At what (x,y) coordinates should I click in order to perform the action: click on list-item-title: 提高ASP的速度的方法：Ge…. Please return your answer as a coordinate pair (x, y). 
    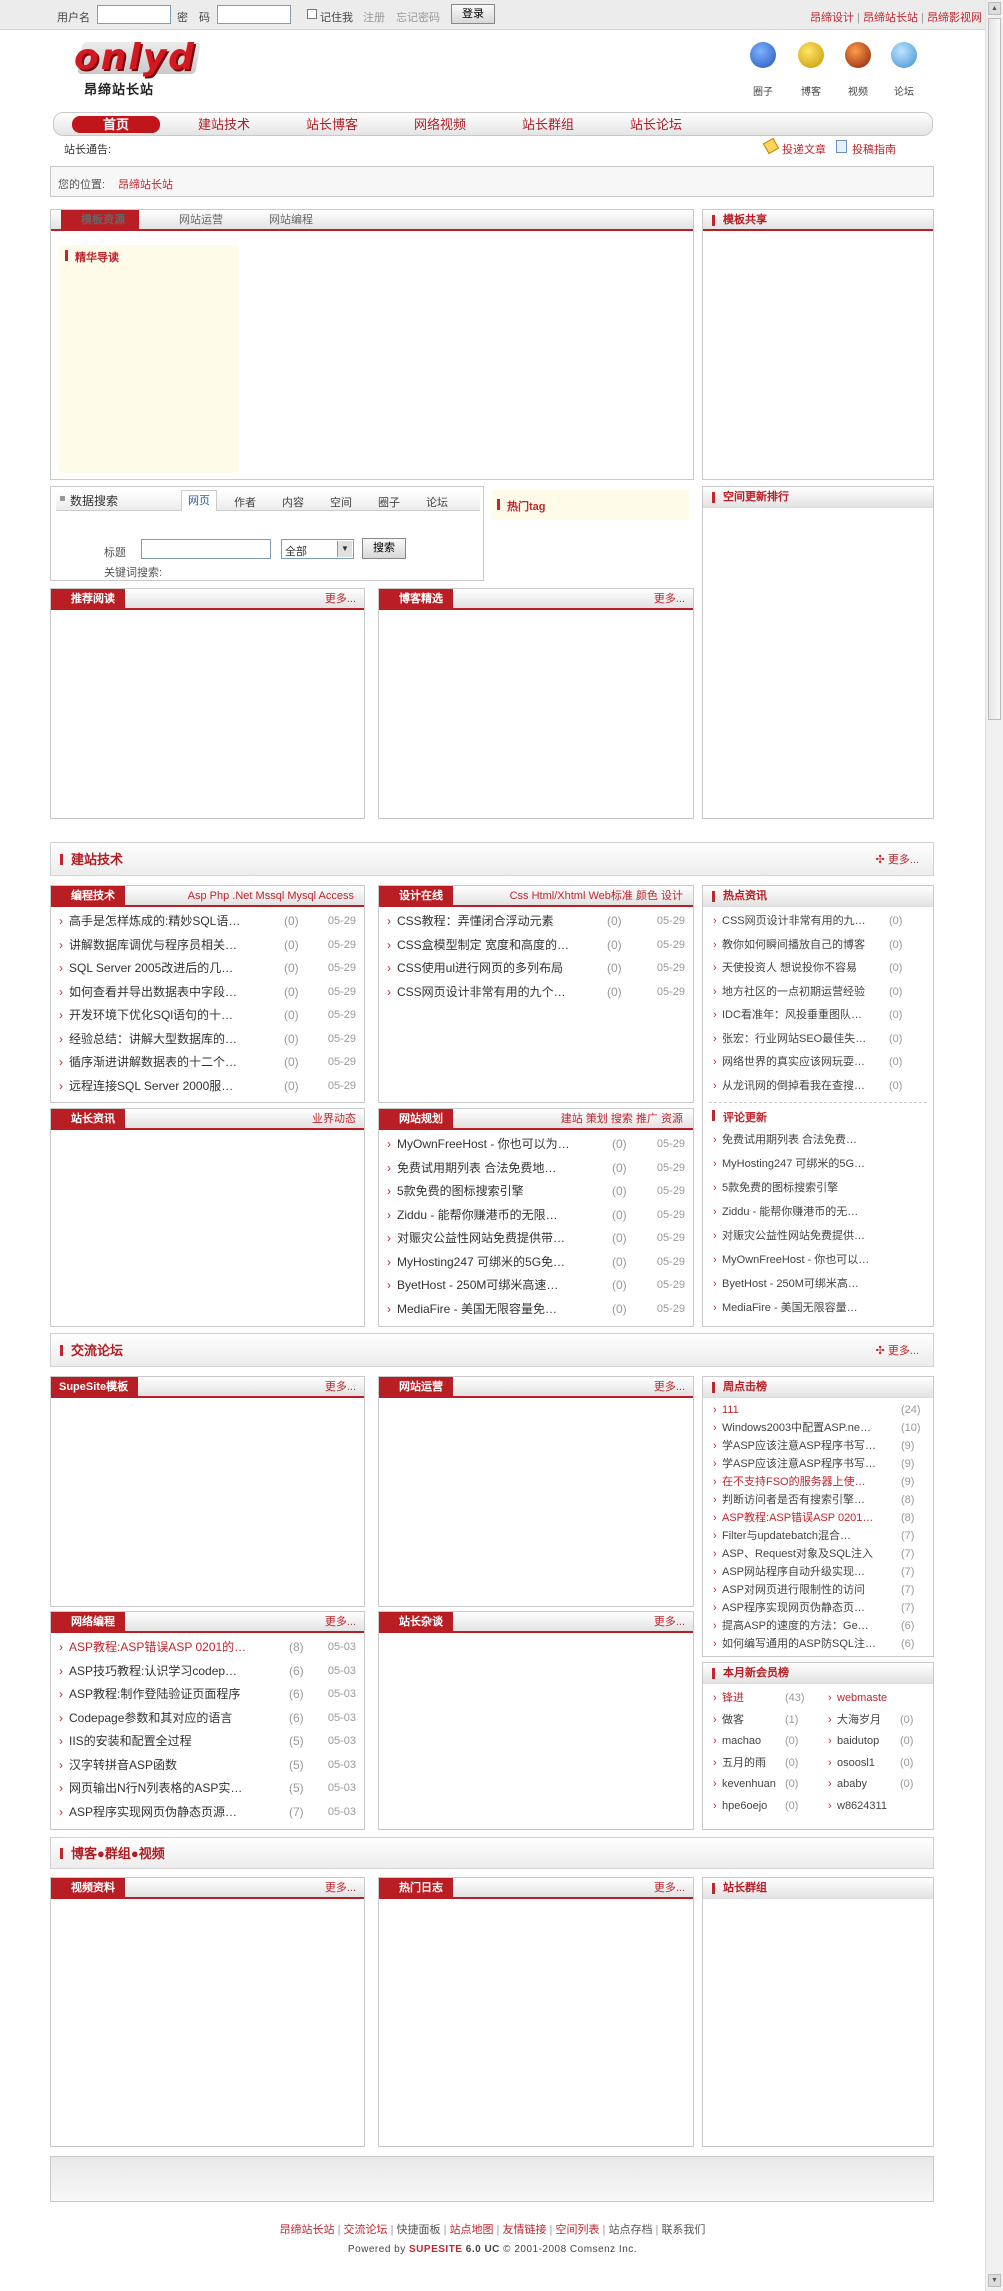
    Looking at the image, I should click on (795, 1626).